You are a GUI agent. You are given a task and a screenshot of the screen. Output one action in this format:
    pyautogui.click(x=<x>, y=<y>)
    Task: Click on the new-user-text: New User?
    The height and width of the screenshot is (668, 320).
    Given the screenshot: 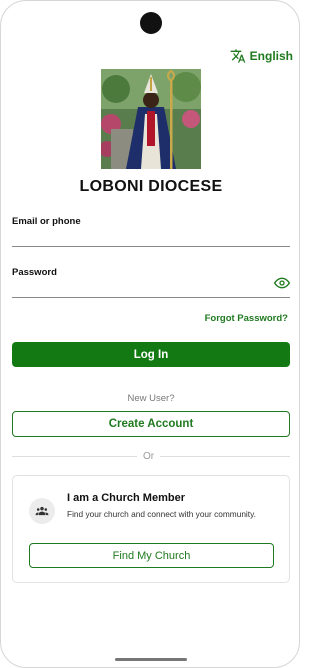 What is the action you would take?
    pyautogui.click(x=151, y=398)
    